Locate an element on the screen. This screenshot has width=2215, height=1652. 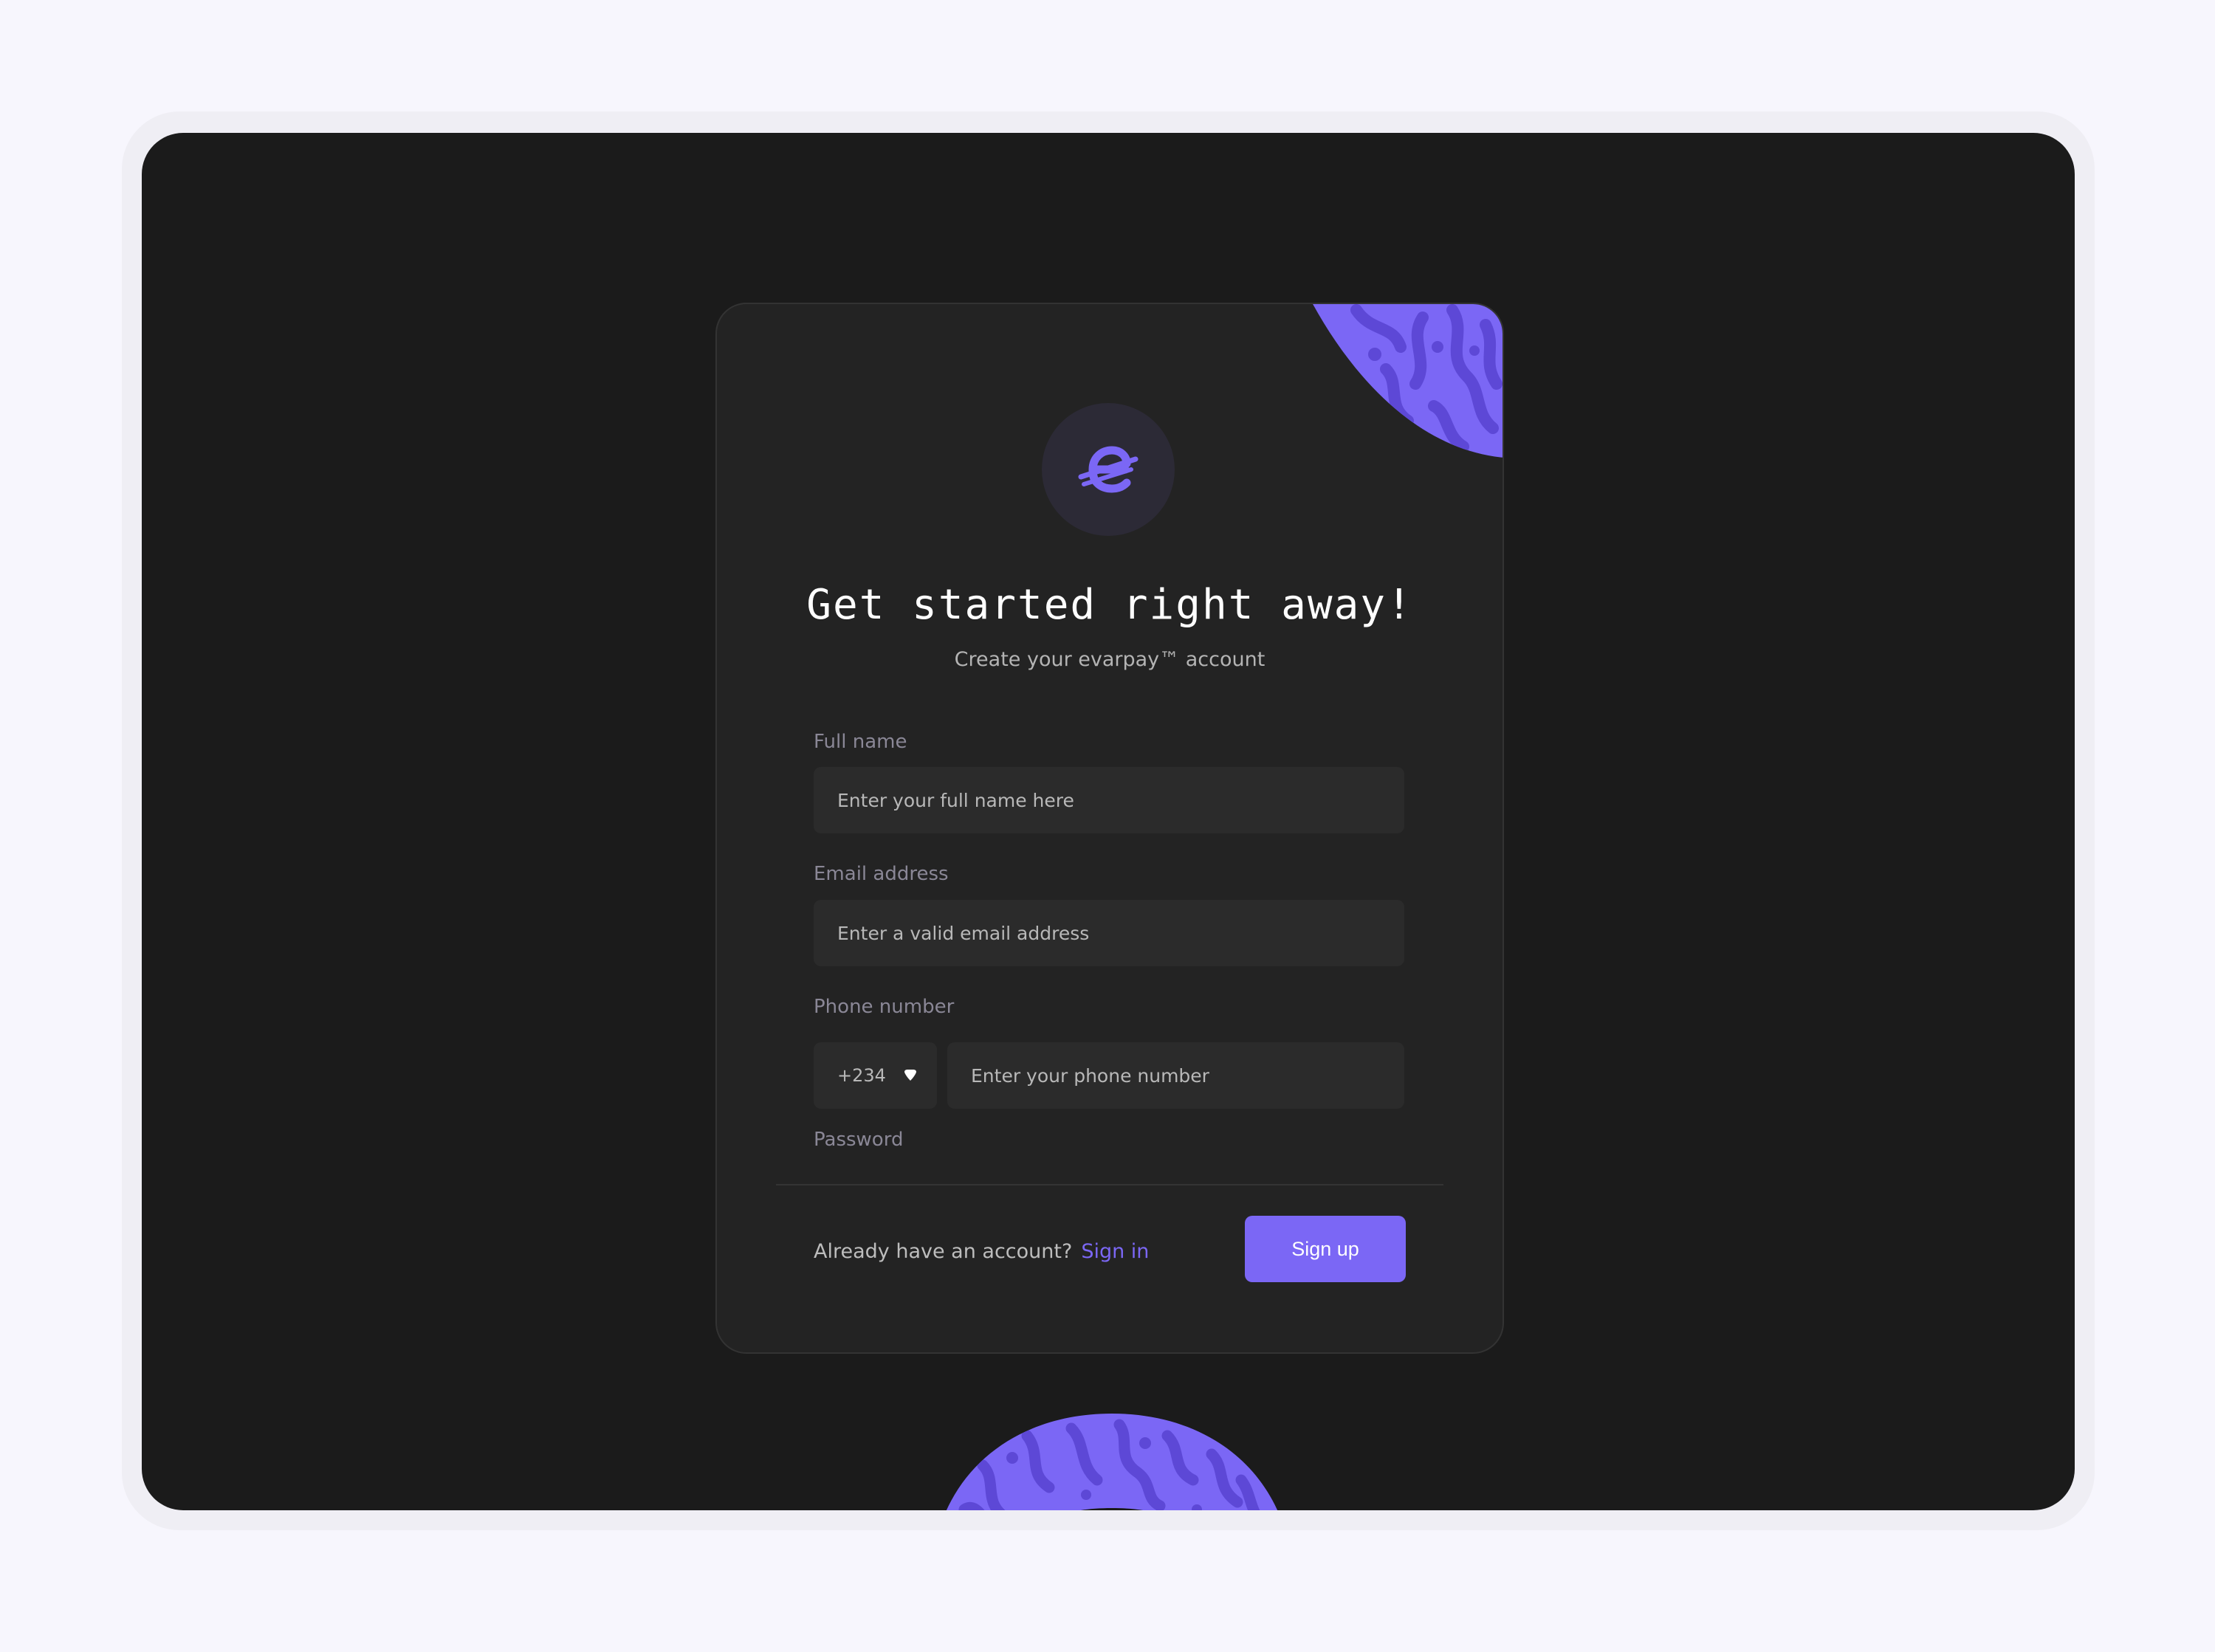
page-title: Get started right away! is located at coordinates (1109, 605).